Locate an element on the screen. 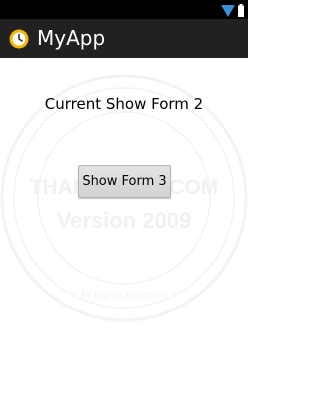  status-icons is located at coordinates (232, 10).